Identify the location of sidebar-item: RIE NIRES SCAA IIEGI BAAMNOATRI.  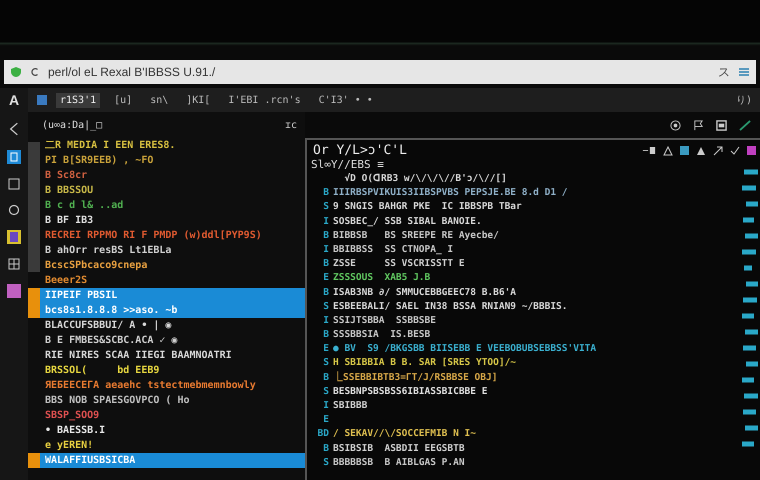
(138, 355).